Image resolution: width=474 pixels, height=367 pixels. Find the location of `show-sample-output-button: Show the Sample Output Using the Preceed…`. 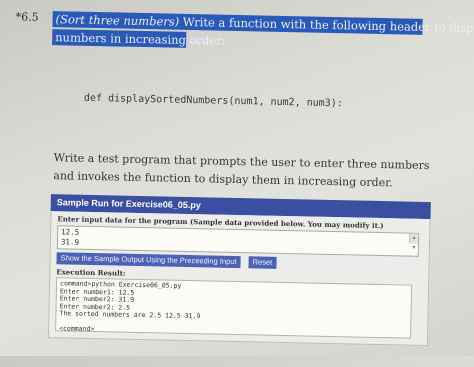

show-sample-output-button: Show the Sample Output Using the Preceed… is located at coordinates (148, 260).